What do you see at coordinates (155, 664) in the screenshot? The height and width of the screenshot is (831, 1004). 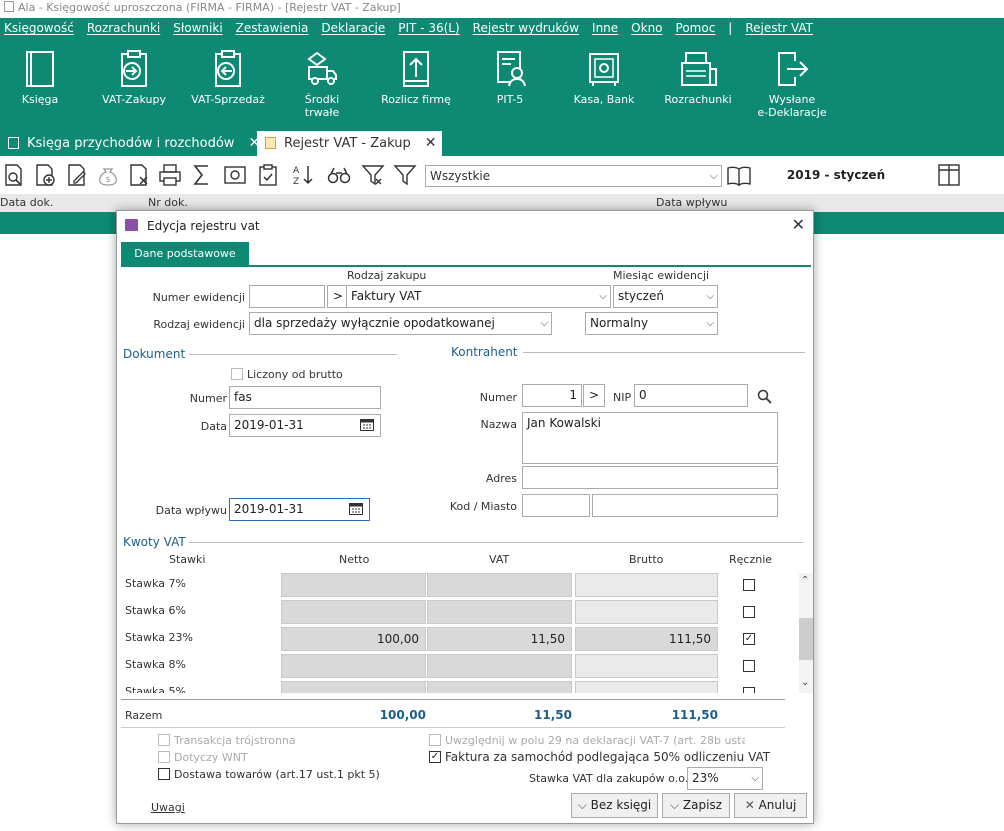 I see `stawka-label: Stawka 8%` at bounding box center [155, 664].